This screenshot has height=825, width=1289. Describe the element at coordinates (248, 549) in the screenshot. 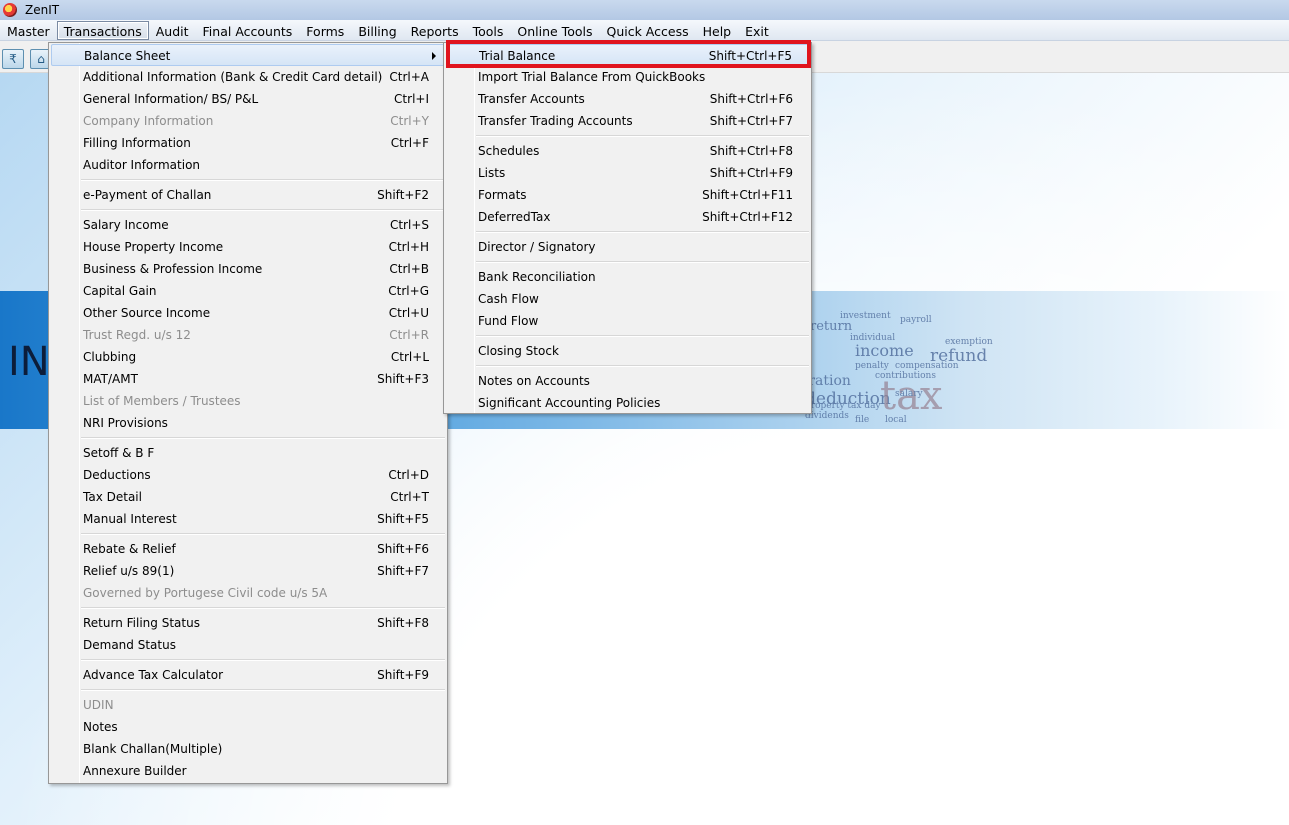

I see `menu-item-rebate-relief: Rebate & Relief Shift+F6` at that location.